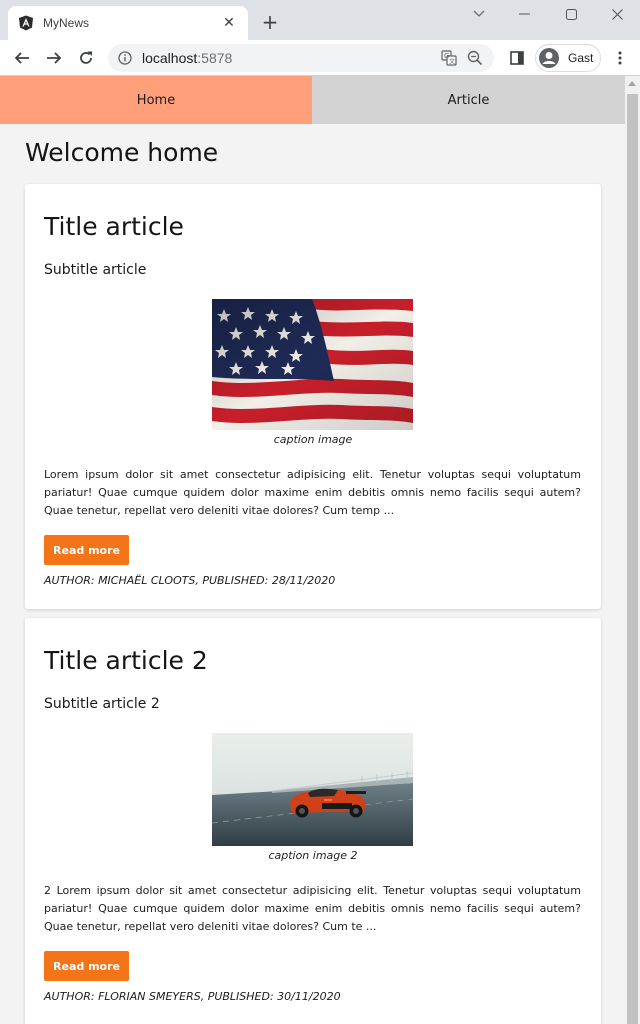 This screenshot has height=1024, width=640. I want to click on minimize-window-icon, so click(525, 14).